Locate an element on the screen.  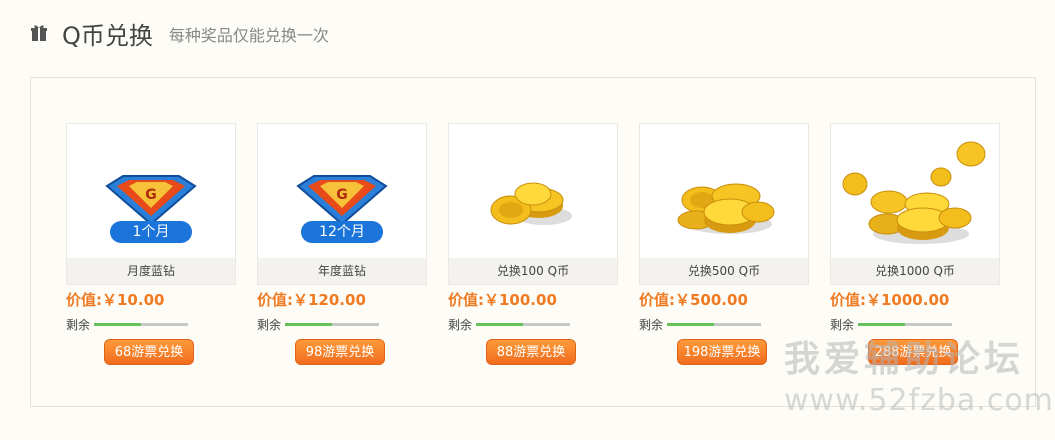
reward-price: 价值:￥500.00 is located at coordinates (693, 300).